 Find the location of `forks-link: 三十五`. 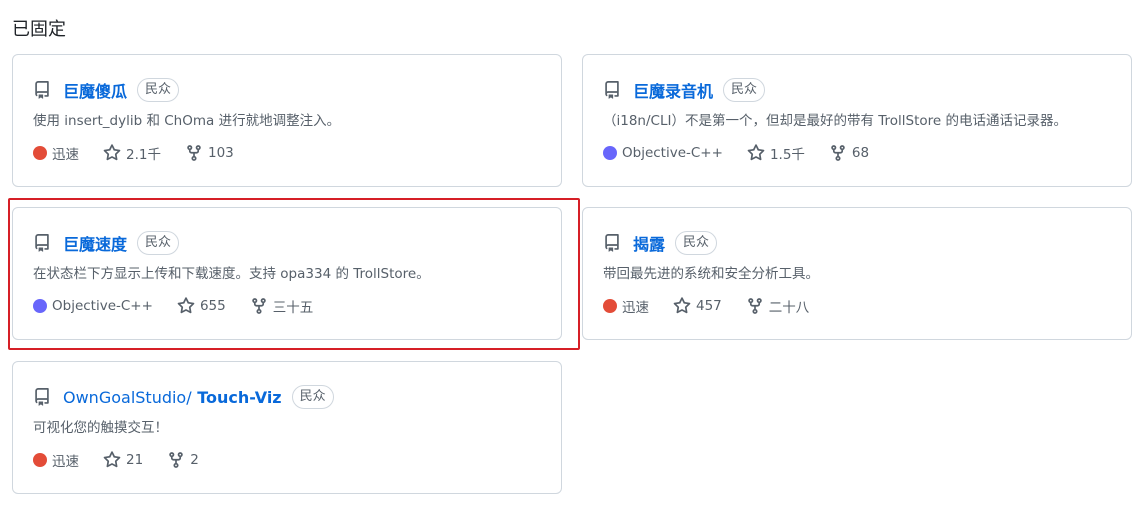

forks-link: 三十五 is located at coordinates (282, 306).